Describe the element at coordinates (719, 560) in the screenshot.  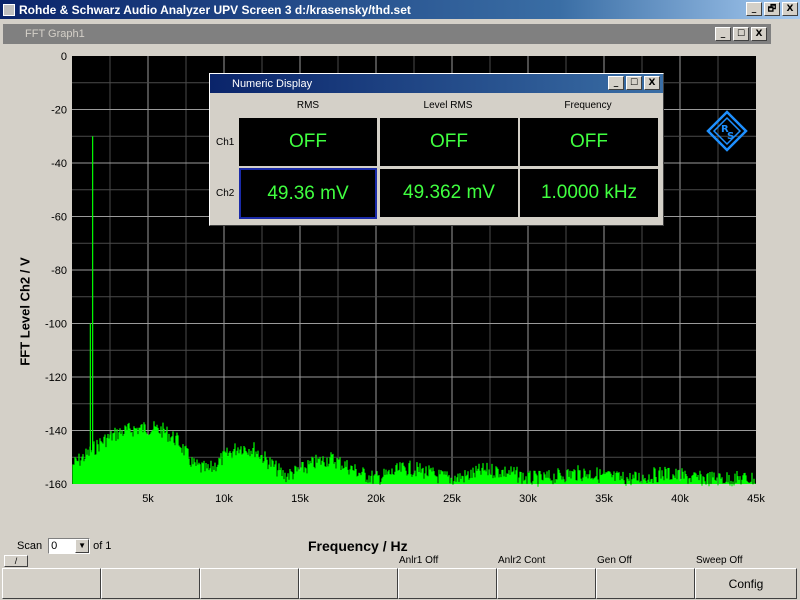
I see `status-sweep: Sweep Off` at that location.